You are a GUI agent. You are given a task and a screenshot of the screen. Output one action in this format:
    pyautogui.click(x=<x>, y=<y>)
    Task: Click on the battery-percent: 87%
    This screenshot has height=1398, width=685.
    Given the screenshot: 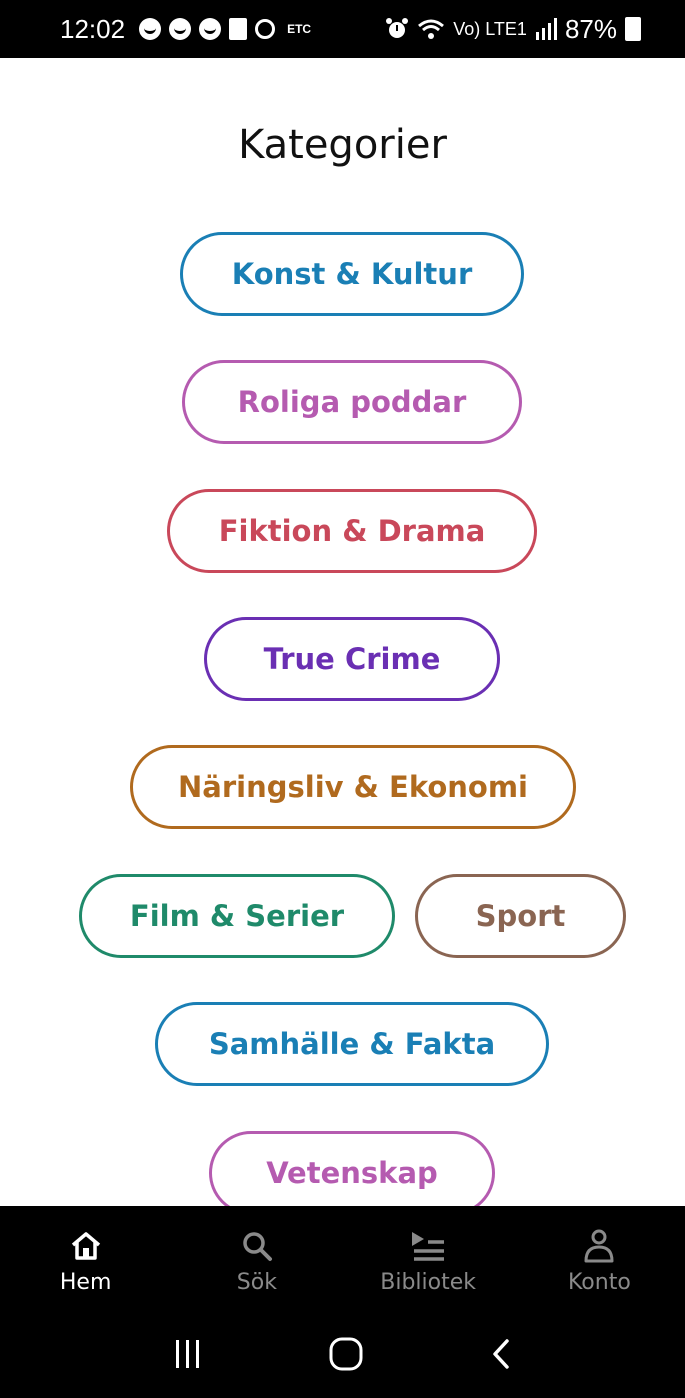 What is the action you would take?
    pyautogui.click(x=590, y=28)
    